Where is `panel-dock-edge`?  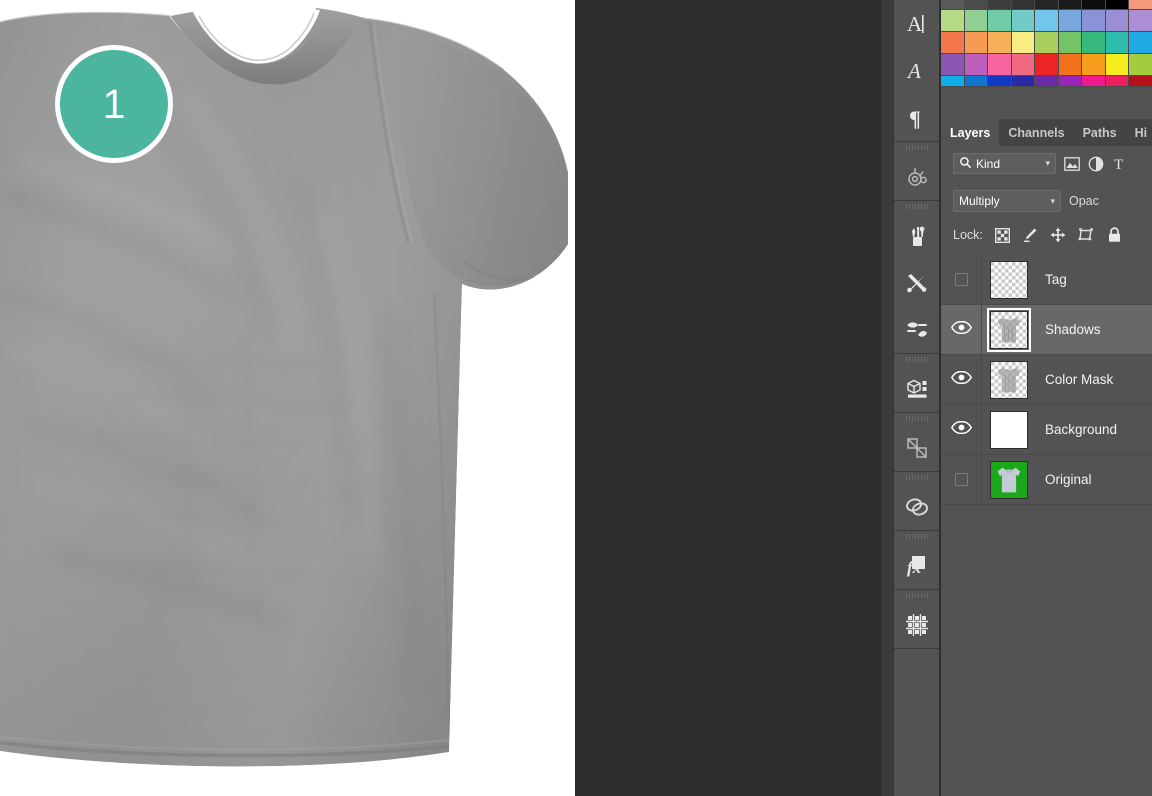
panel-dock-edge is located at coordinates (887, 398).